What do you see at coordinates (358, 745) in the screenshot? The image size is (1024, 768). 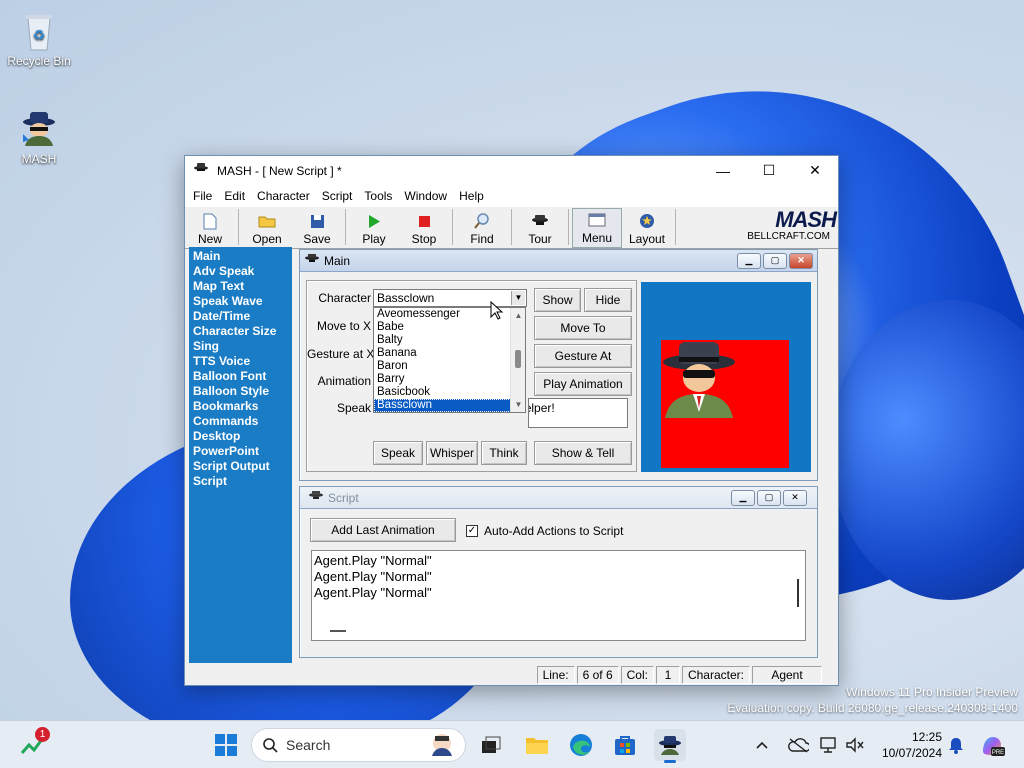 I see `search-box: Search` at bounding box center [358, 745].